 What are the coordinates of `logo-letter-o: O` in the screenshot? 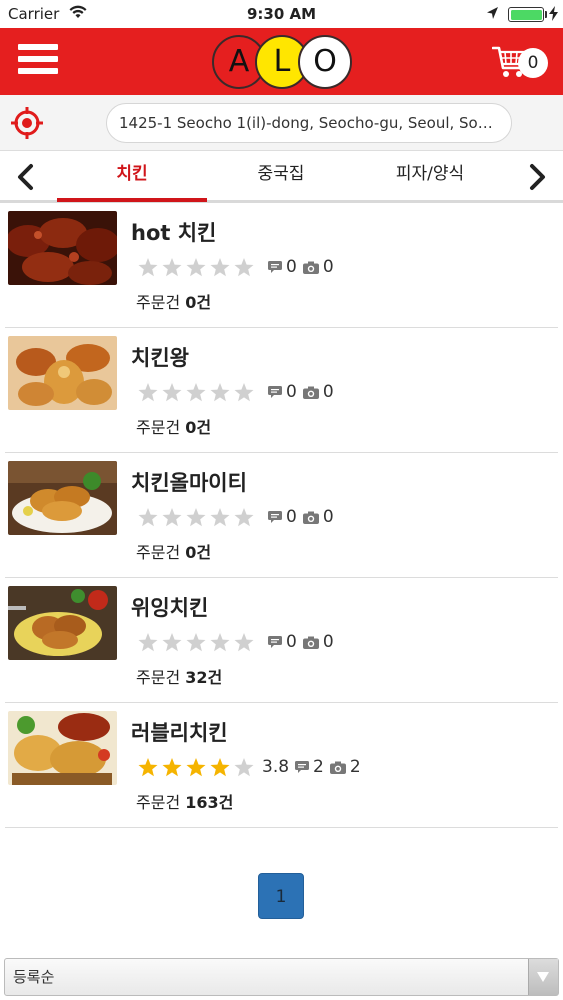 It's located at (325, 62).